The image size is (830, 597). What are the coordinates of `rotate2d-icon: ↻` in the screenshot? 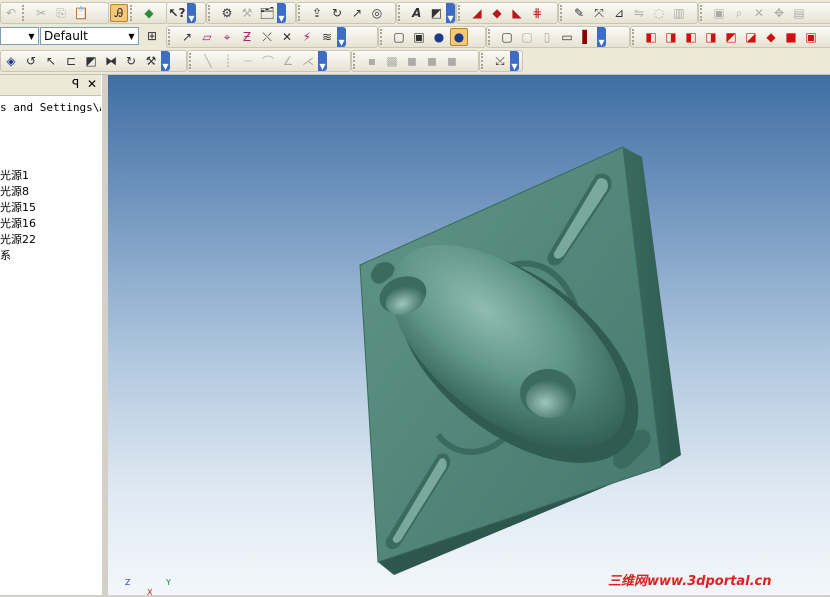 It's located at (131, 61).